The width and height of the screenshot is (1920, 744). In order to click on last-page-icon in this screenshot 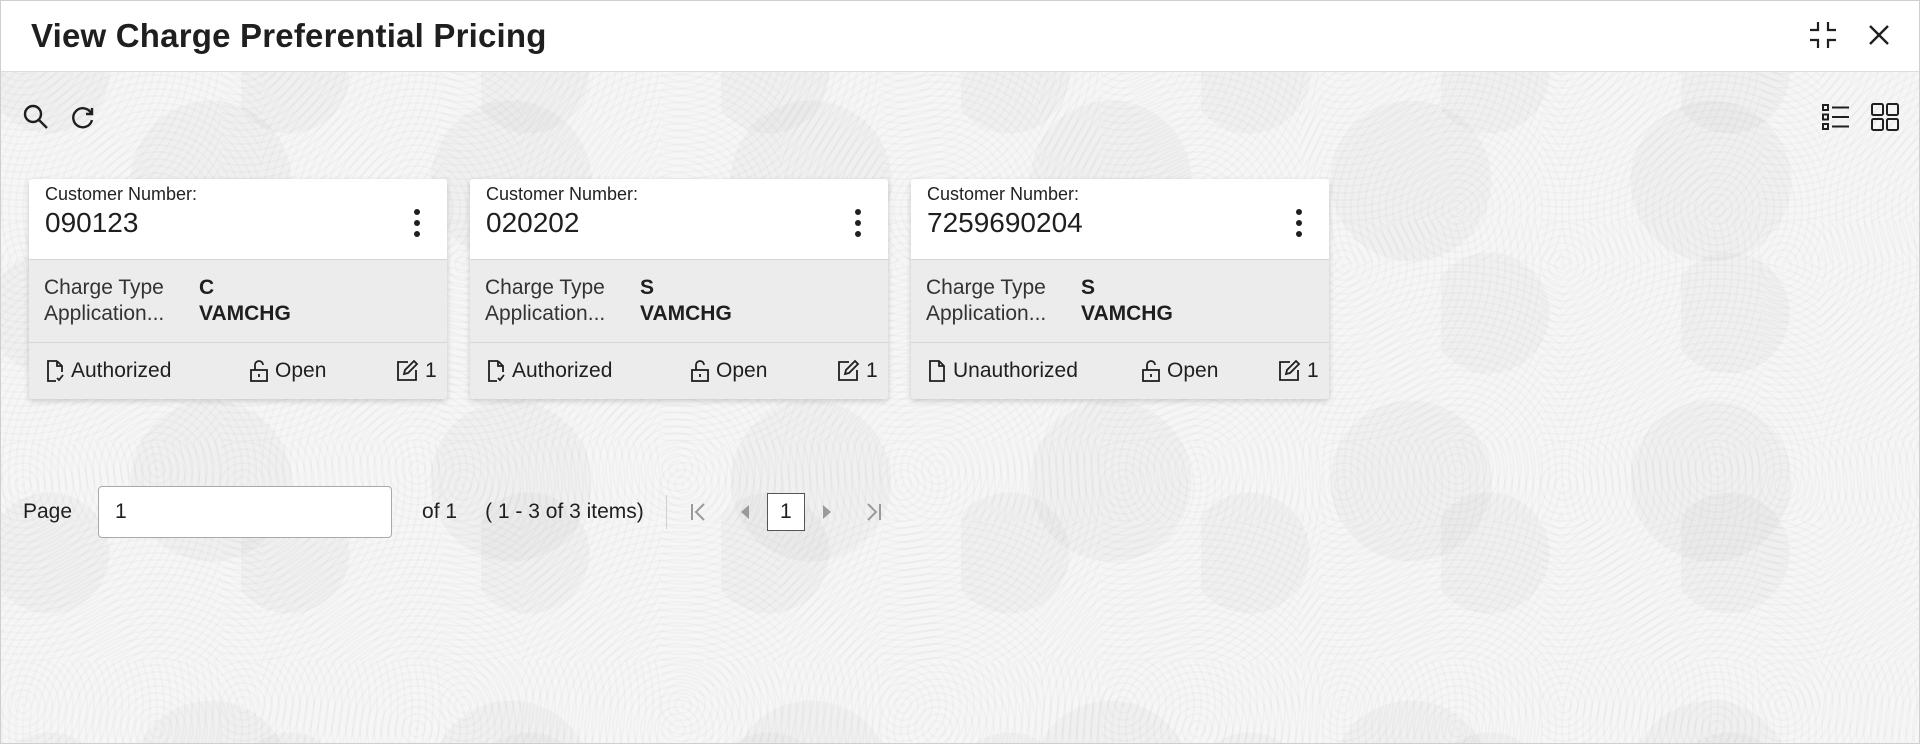, I will do `click(874, 512)`.